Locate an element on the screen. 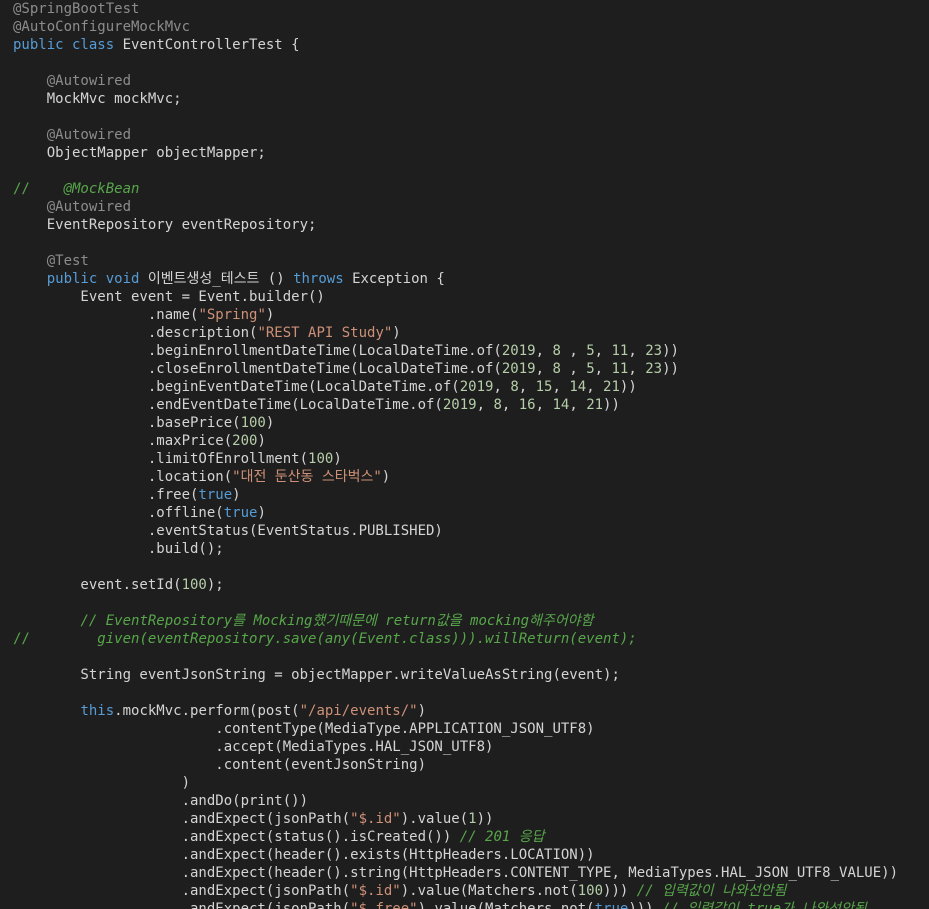  code-token: )) is located at coordinates (485, 819).